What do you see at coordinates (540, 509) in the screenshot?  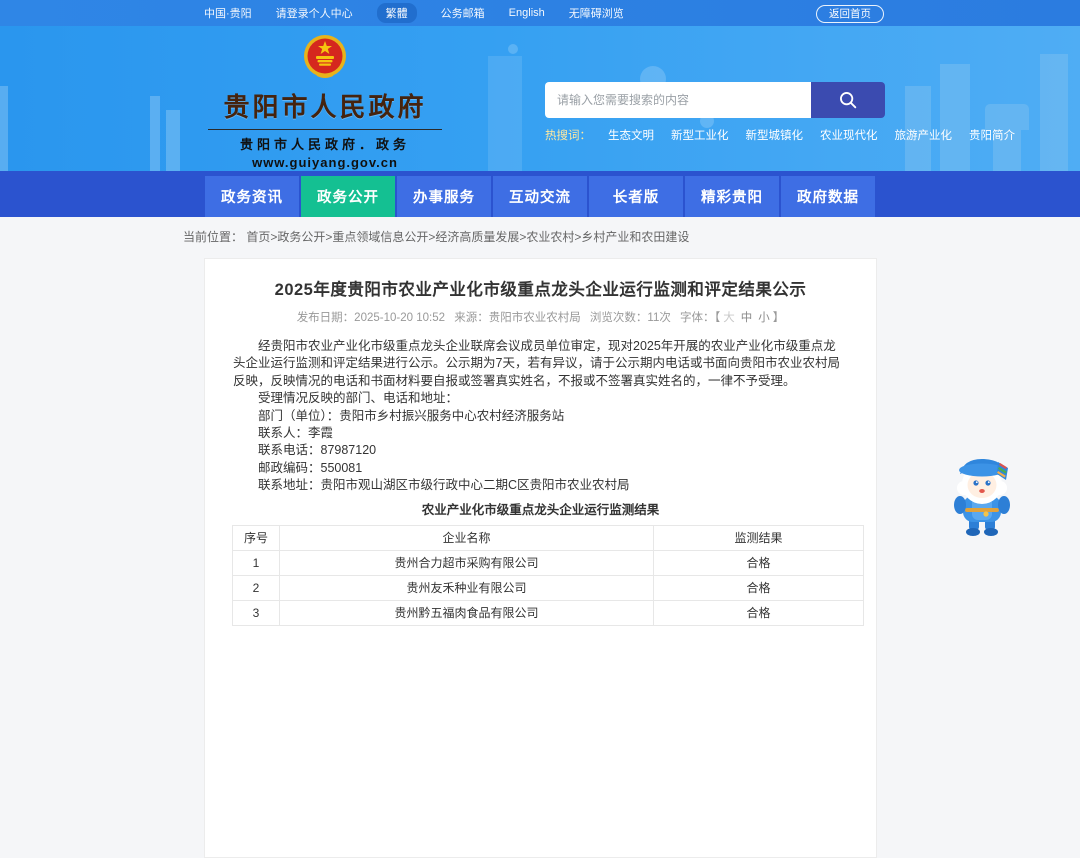 I see `table-caption: 农业产业化市级重点龙头企业运行监测结果` at bounding box center [540, 509].